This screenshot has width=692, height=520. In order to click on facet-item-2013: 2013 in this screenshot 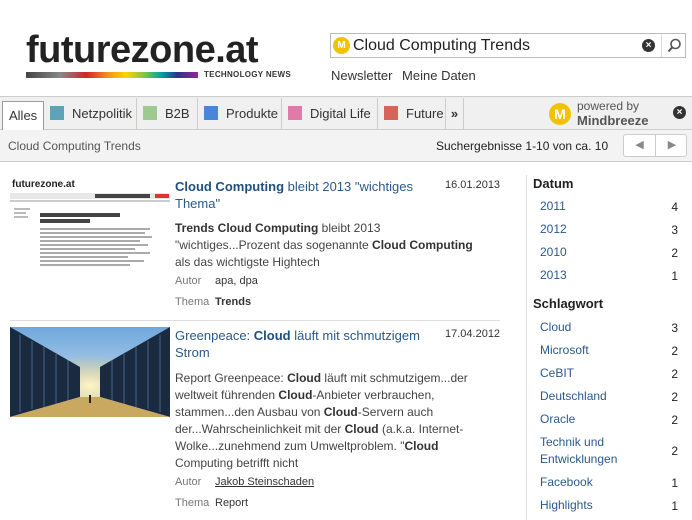, I will do `click(610, 275)`.